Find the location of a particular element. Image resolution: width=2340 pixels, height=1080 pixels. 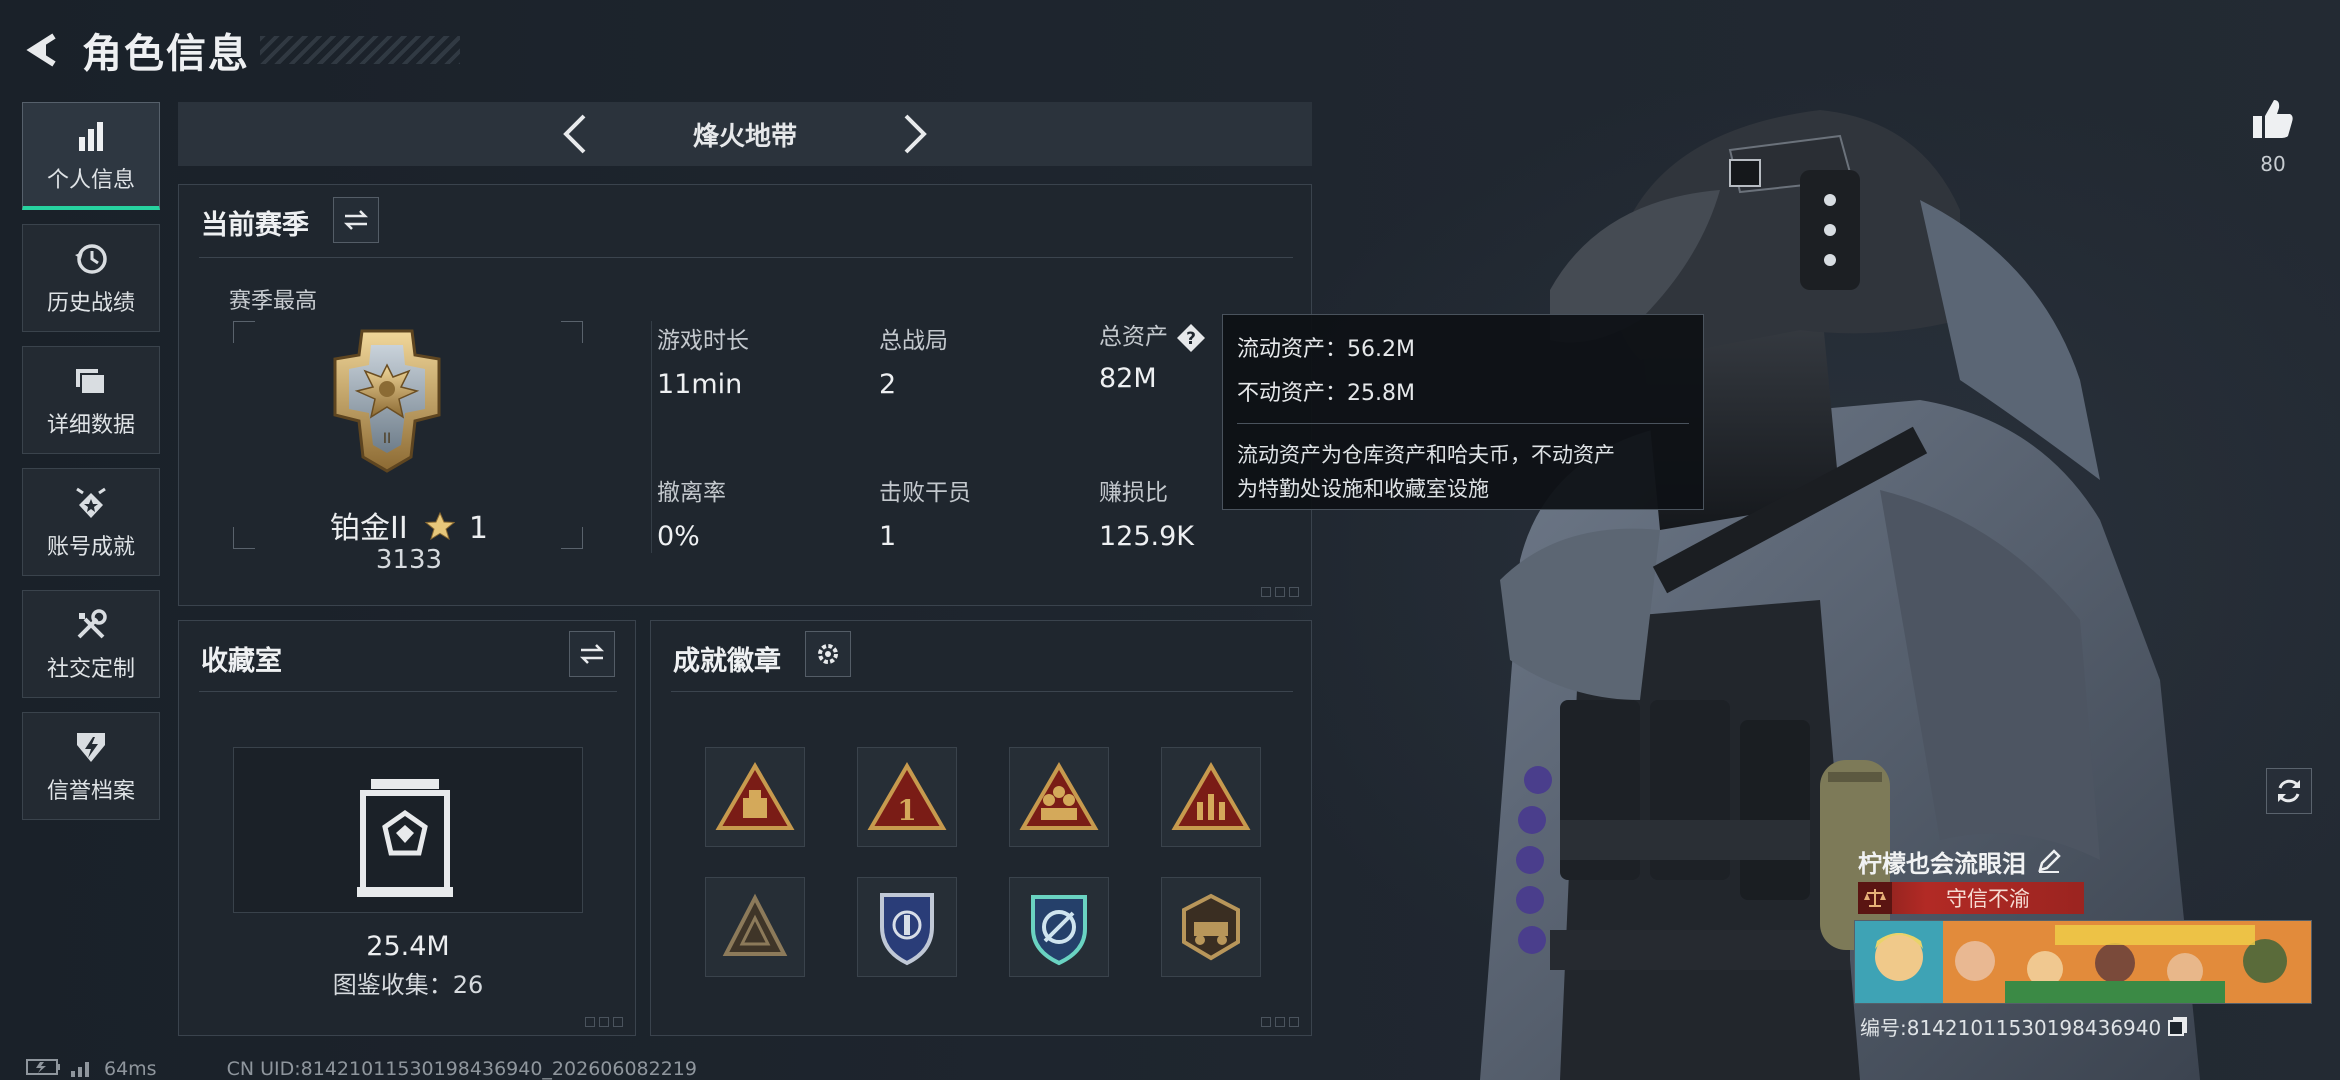

sidebar-item-reputation: 信誉档案 is located at coordinates (91, 766).